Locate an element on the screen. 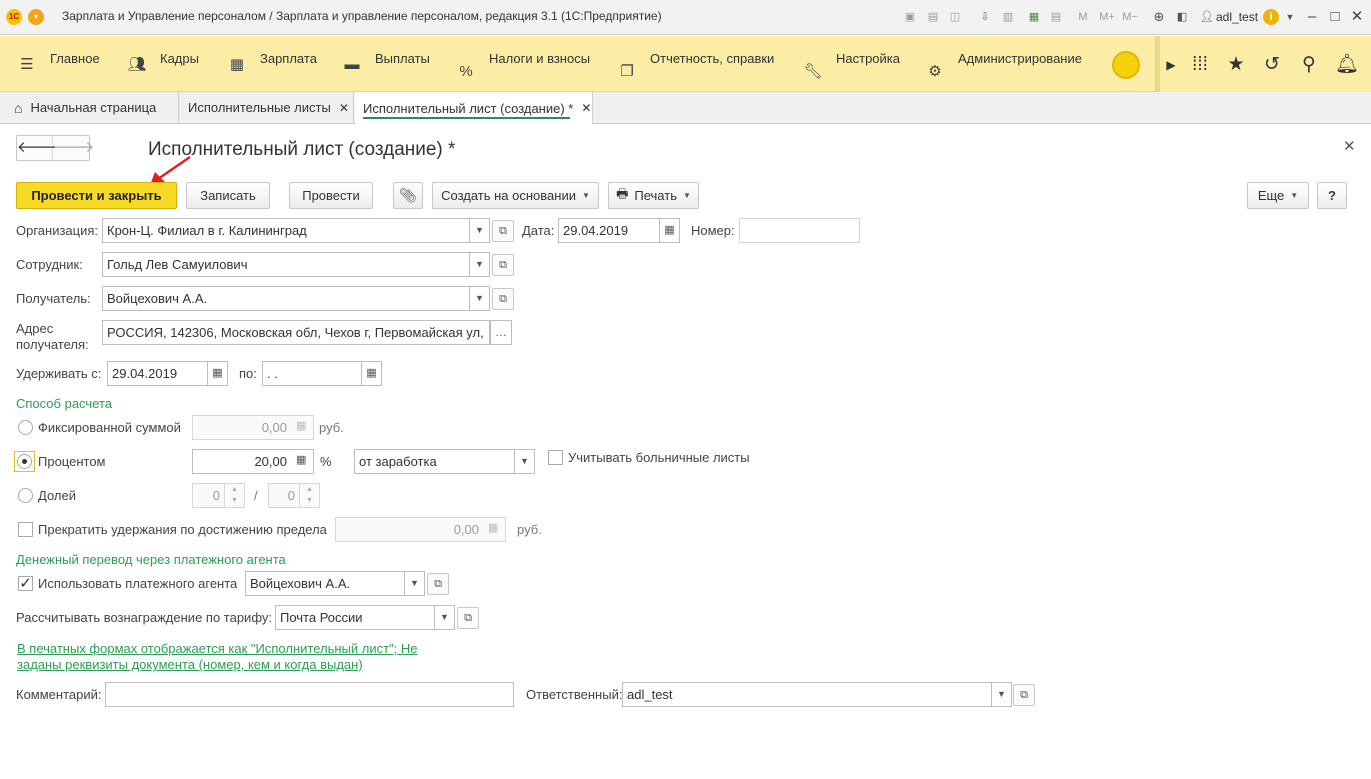 The width and height of the screenshot is (1371, 779). help-button: ? is located at coordinates (1332, 195).